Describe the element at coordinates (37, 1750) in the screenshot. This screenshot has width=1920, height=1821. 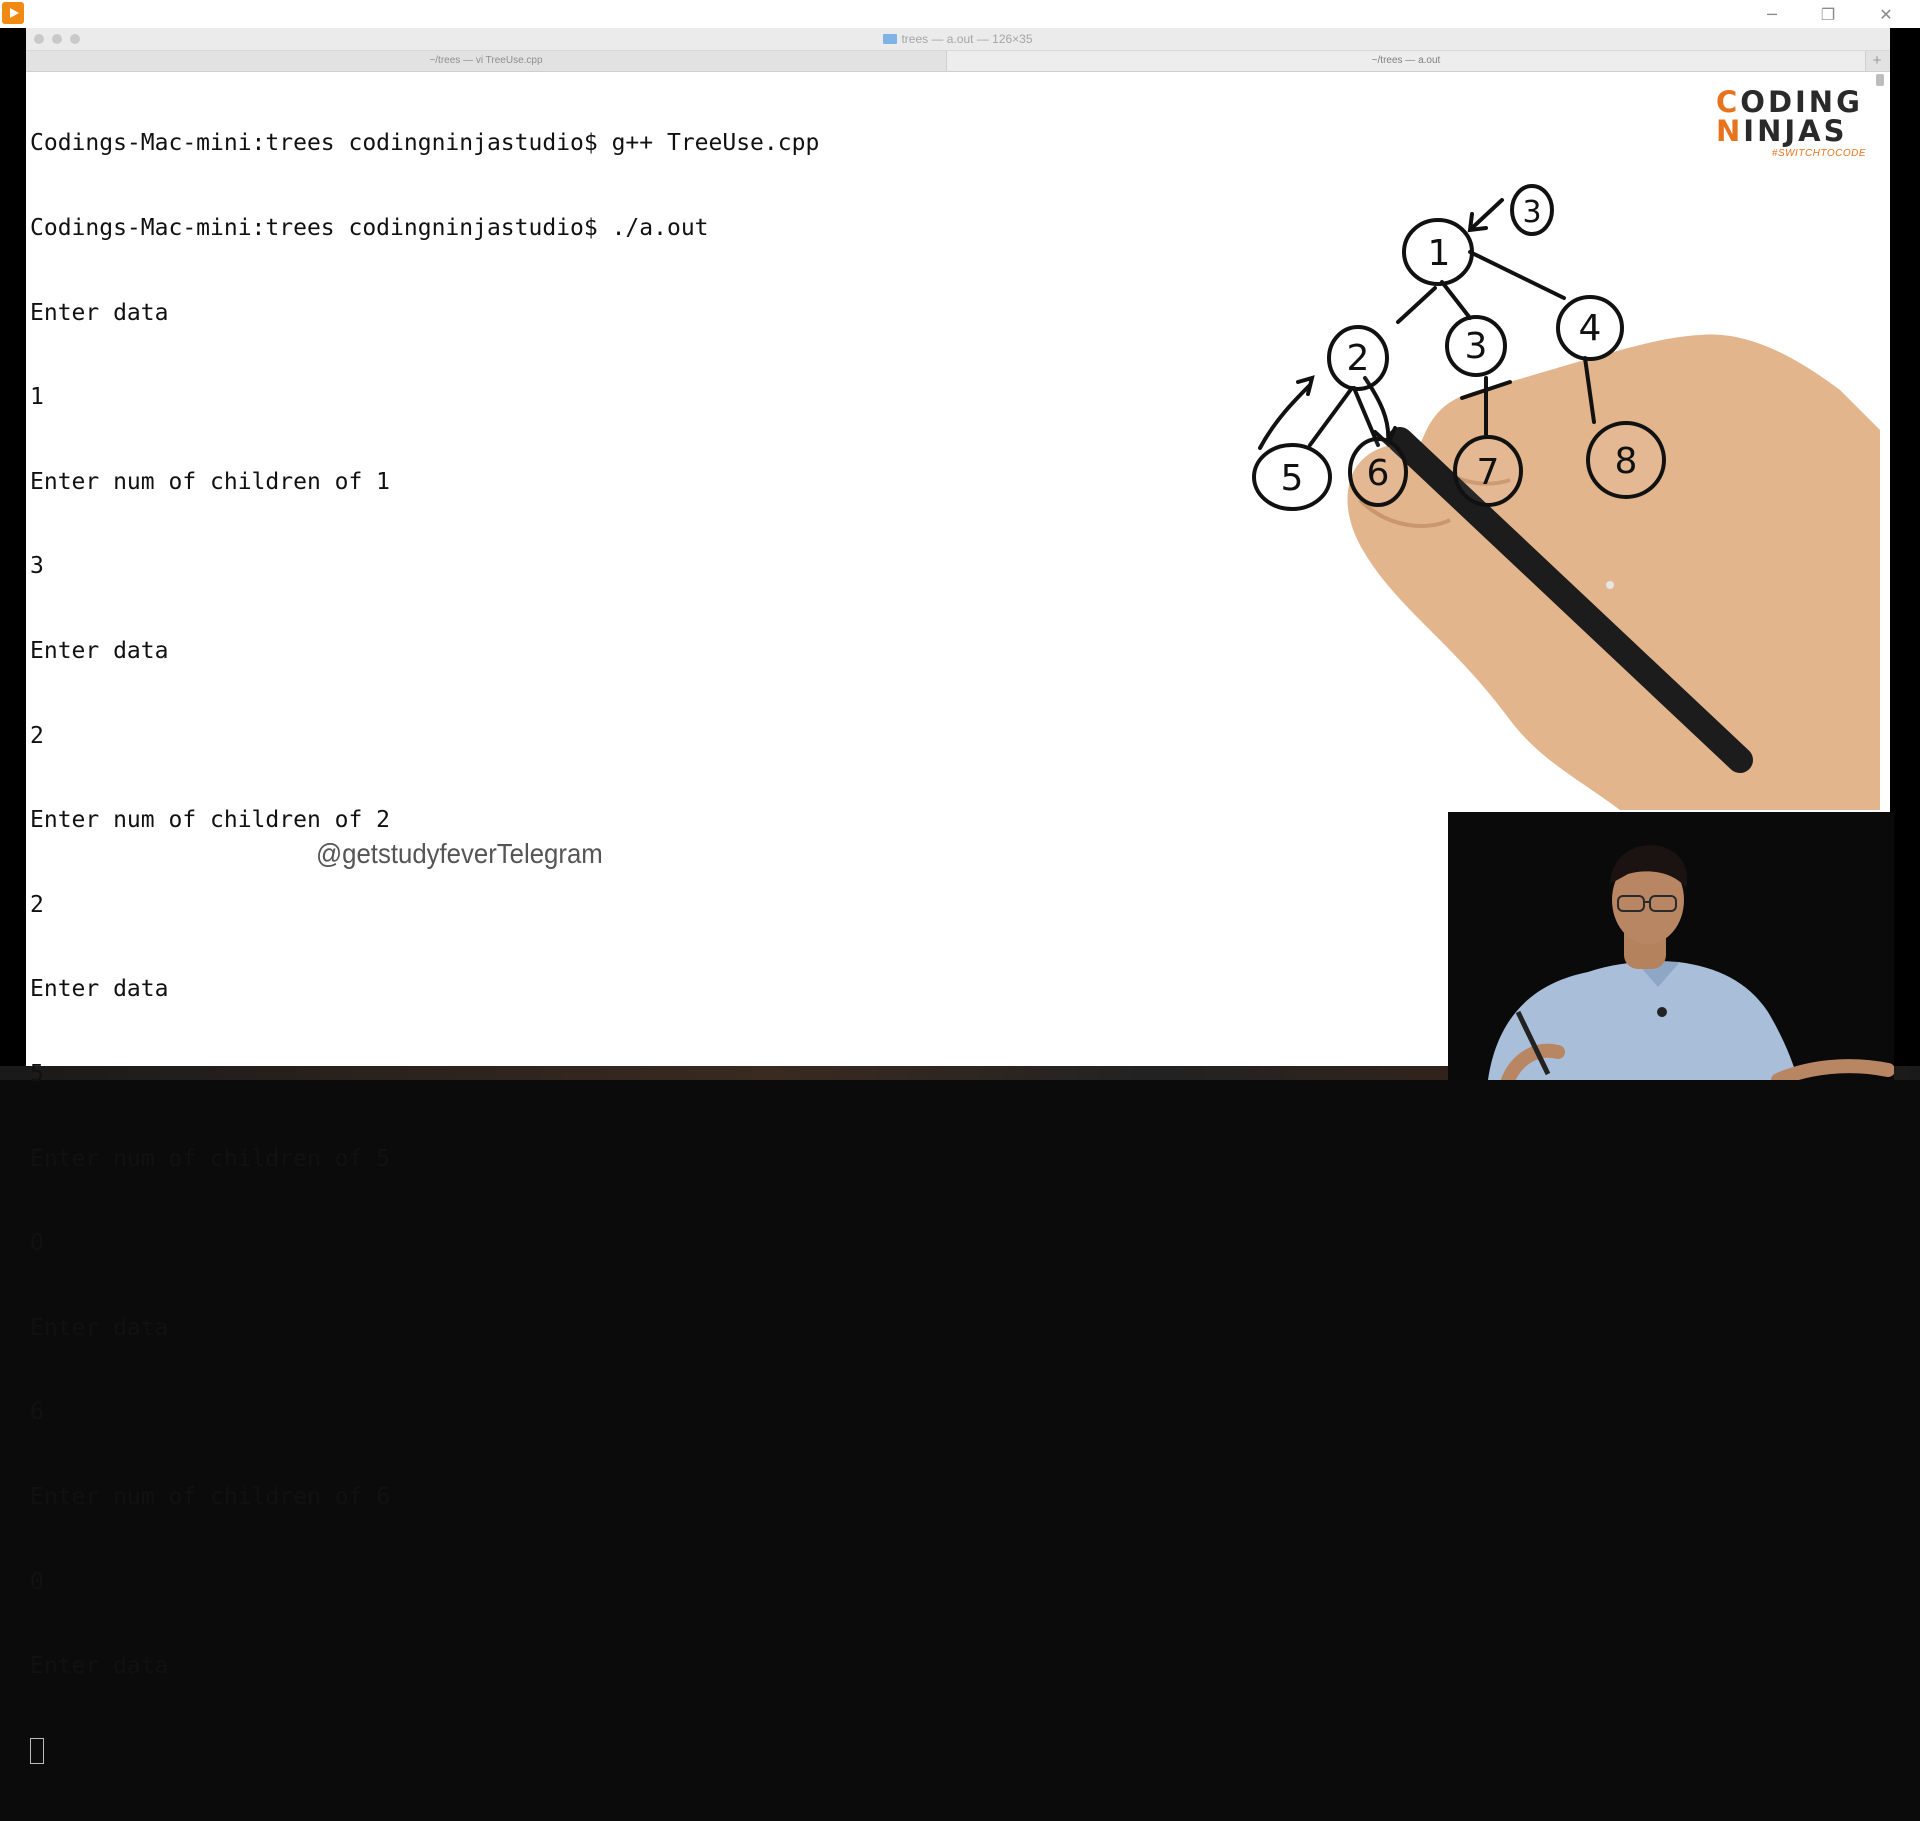
I see `text-cursor` at that location.